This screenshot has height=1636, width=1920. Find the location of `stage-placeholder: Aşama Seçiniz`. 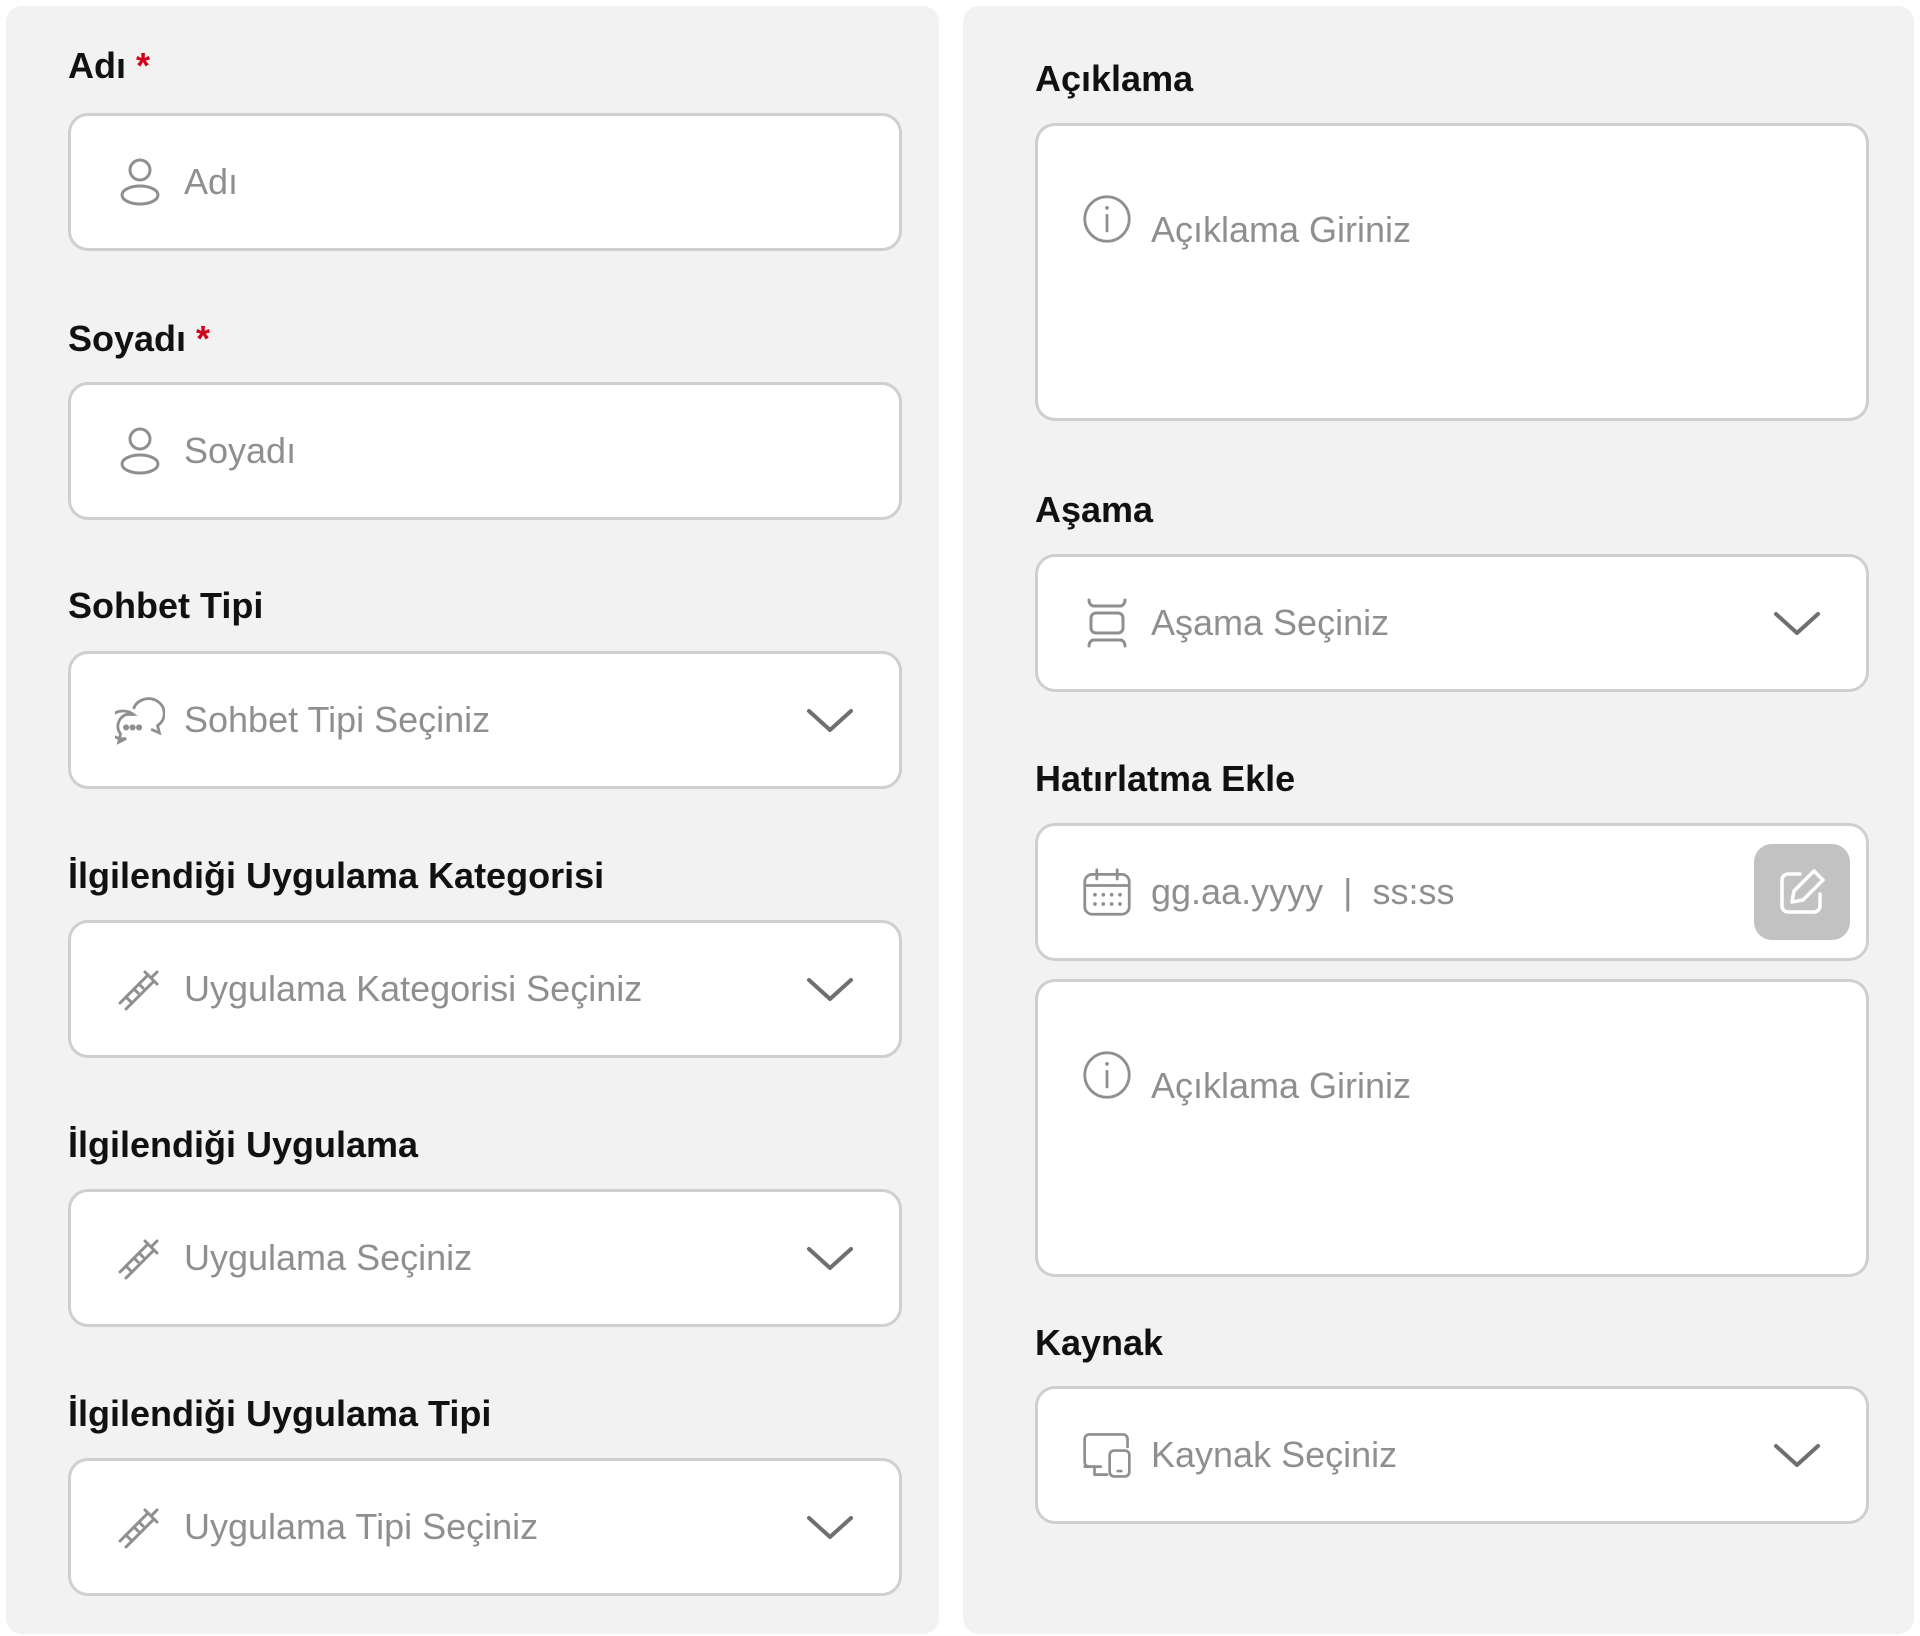

stage-placeholder: Aşama Seçiniz is located at coordinates (1270, 622).